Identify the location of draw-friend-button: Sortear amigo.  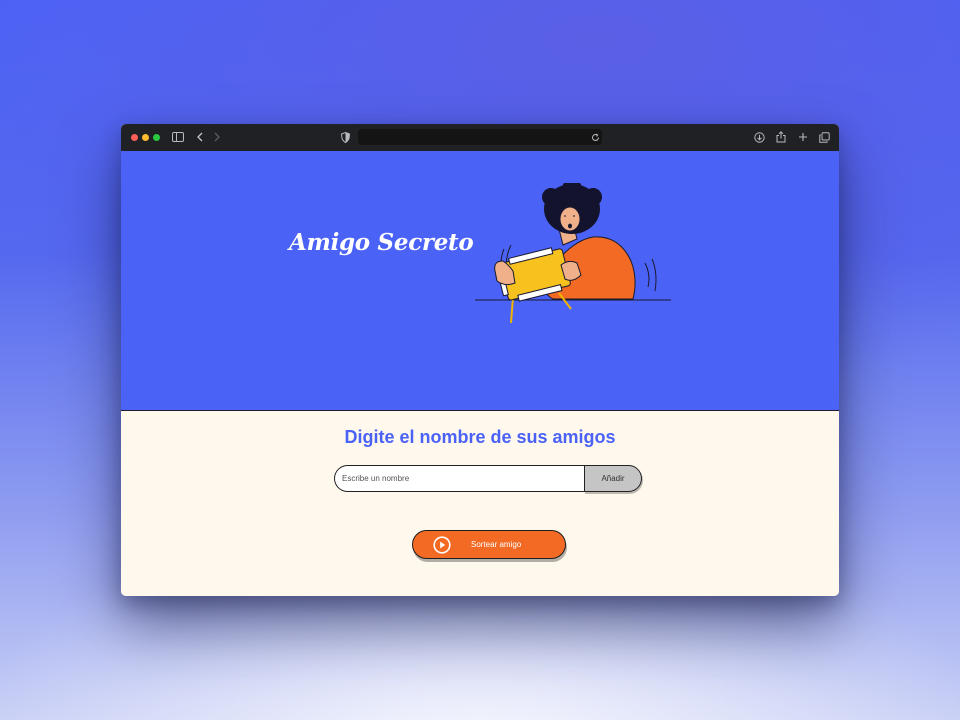
(489, 544).